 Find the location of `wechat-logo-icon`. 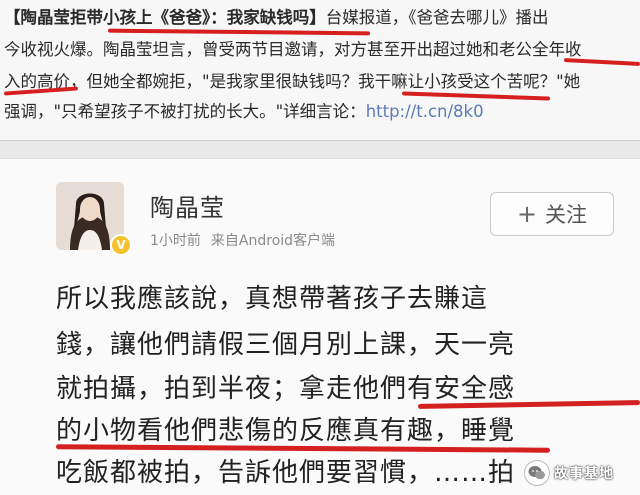

wechat-logo-icon is located at coordinates (537, 473).